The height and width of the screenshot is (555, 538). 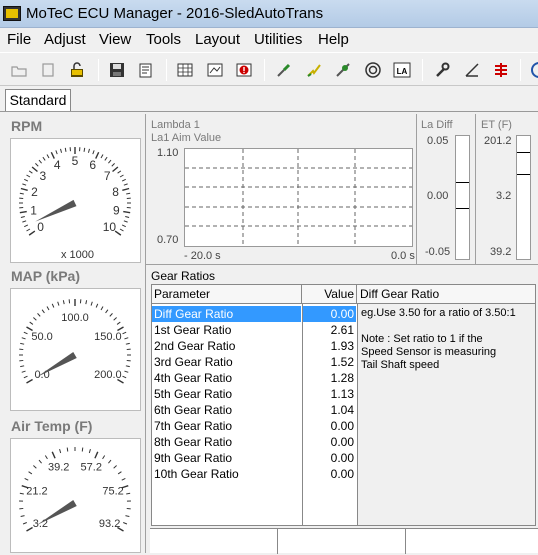 What do you see at coordinates (342, 264) in the screenshot?
I see `gear-separator` at bounding box center [342, 264].